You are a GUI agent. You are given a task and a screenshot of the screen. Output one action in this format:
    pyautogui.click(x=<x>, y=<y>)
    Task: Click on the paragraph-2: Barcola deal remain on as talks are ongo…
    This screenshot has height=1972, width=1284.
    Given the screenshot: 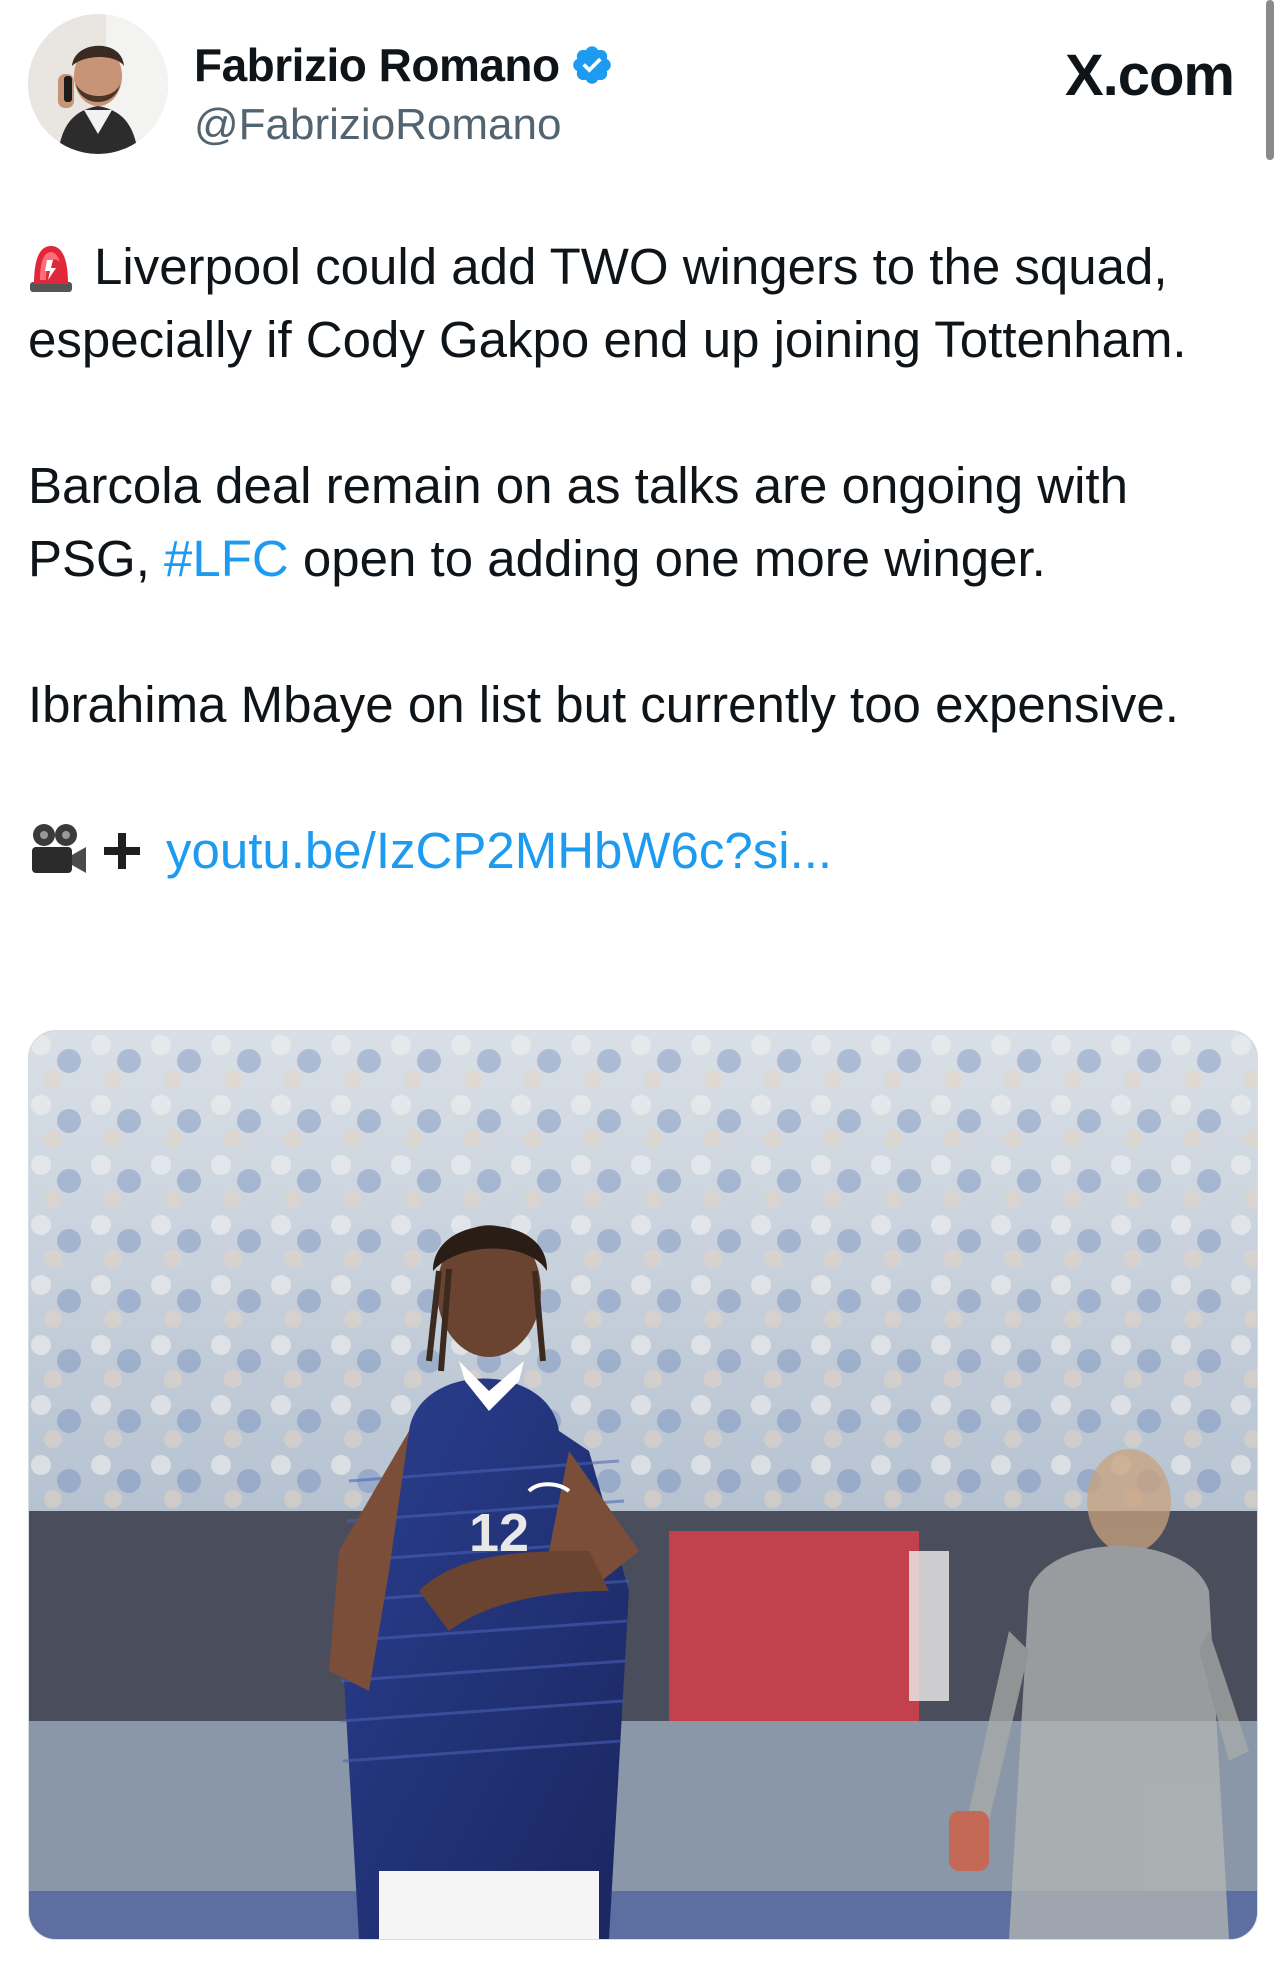 What is the action you would take?
    pyautogui.click(x=642, y=522)
    